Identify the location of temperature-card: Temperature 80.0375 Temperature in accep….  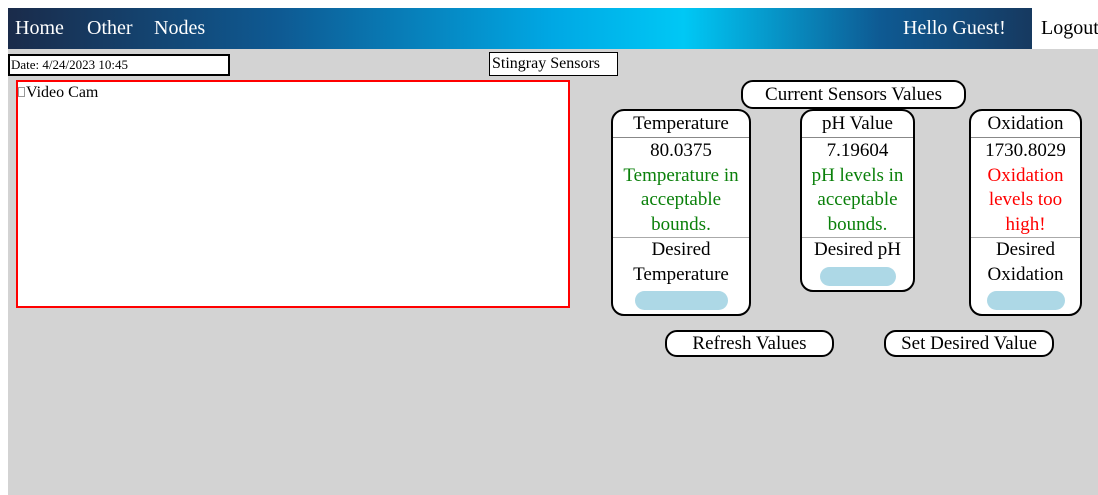
(681, 212).